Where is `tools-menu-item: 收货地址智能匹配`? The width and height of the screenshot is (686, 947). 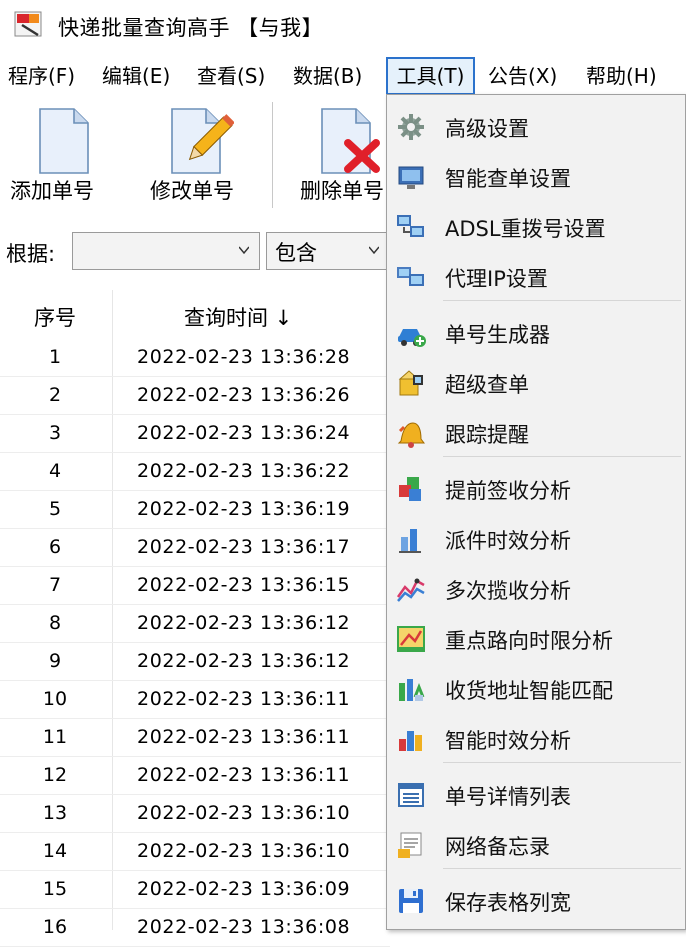 tools-menu-item: 收货地址智能匹配 is located at coordinates (536, 688).